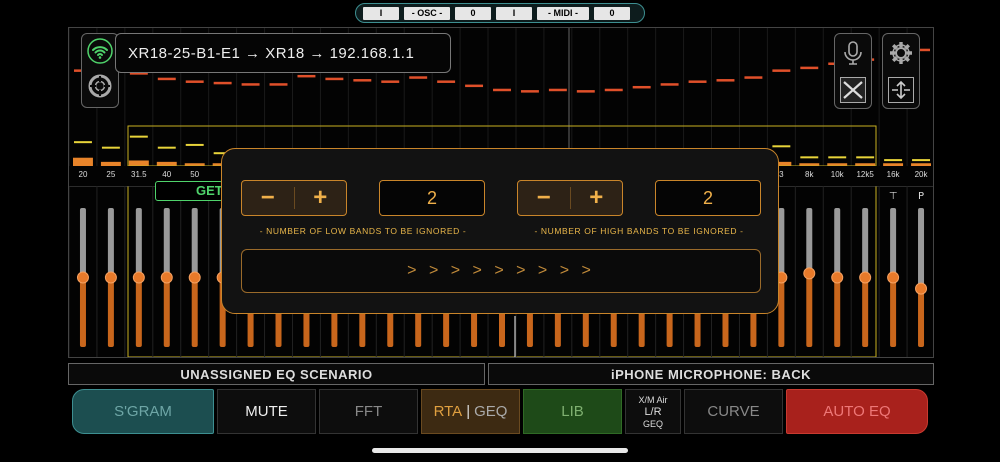 Image resolution: width=1000 pixels, height=462 pixels. I want to click on frequency-label: 25, so click(111, 174).